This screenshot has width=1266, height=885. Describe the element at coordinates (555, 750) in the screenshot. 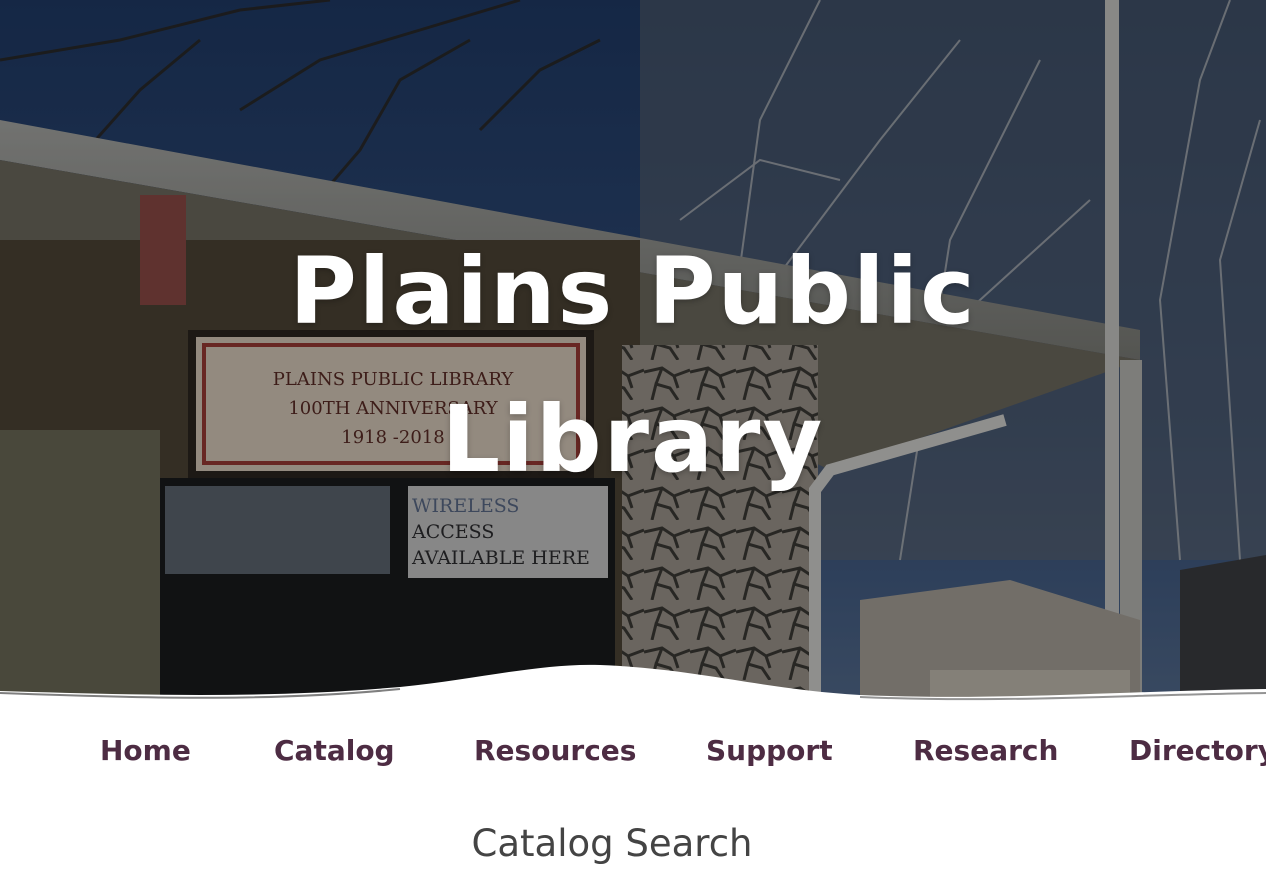

I see `nav-item-resources: Resources` at that location.